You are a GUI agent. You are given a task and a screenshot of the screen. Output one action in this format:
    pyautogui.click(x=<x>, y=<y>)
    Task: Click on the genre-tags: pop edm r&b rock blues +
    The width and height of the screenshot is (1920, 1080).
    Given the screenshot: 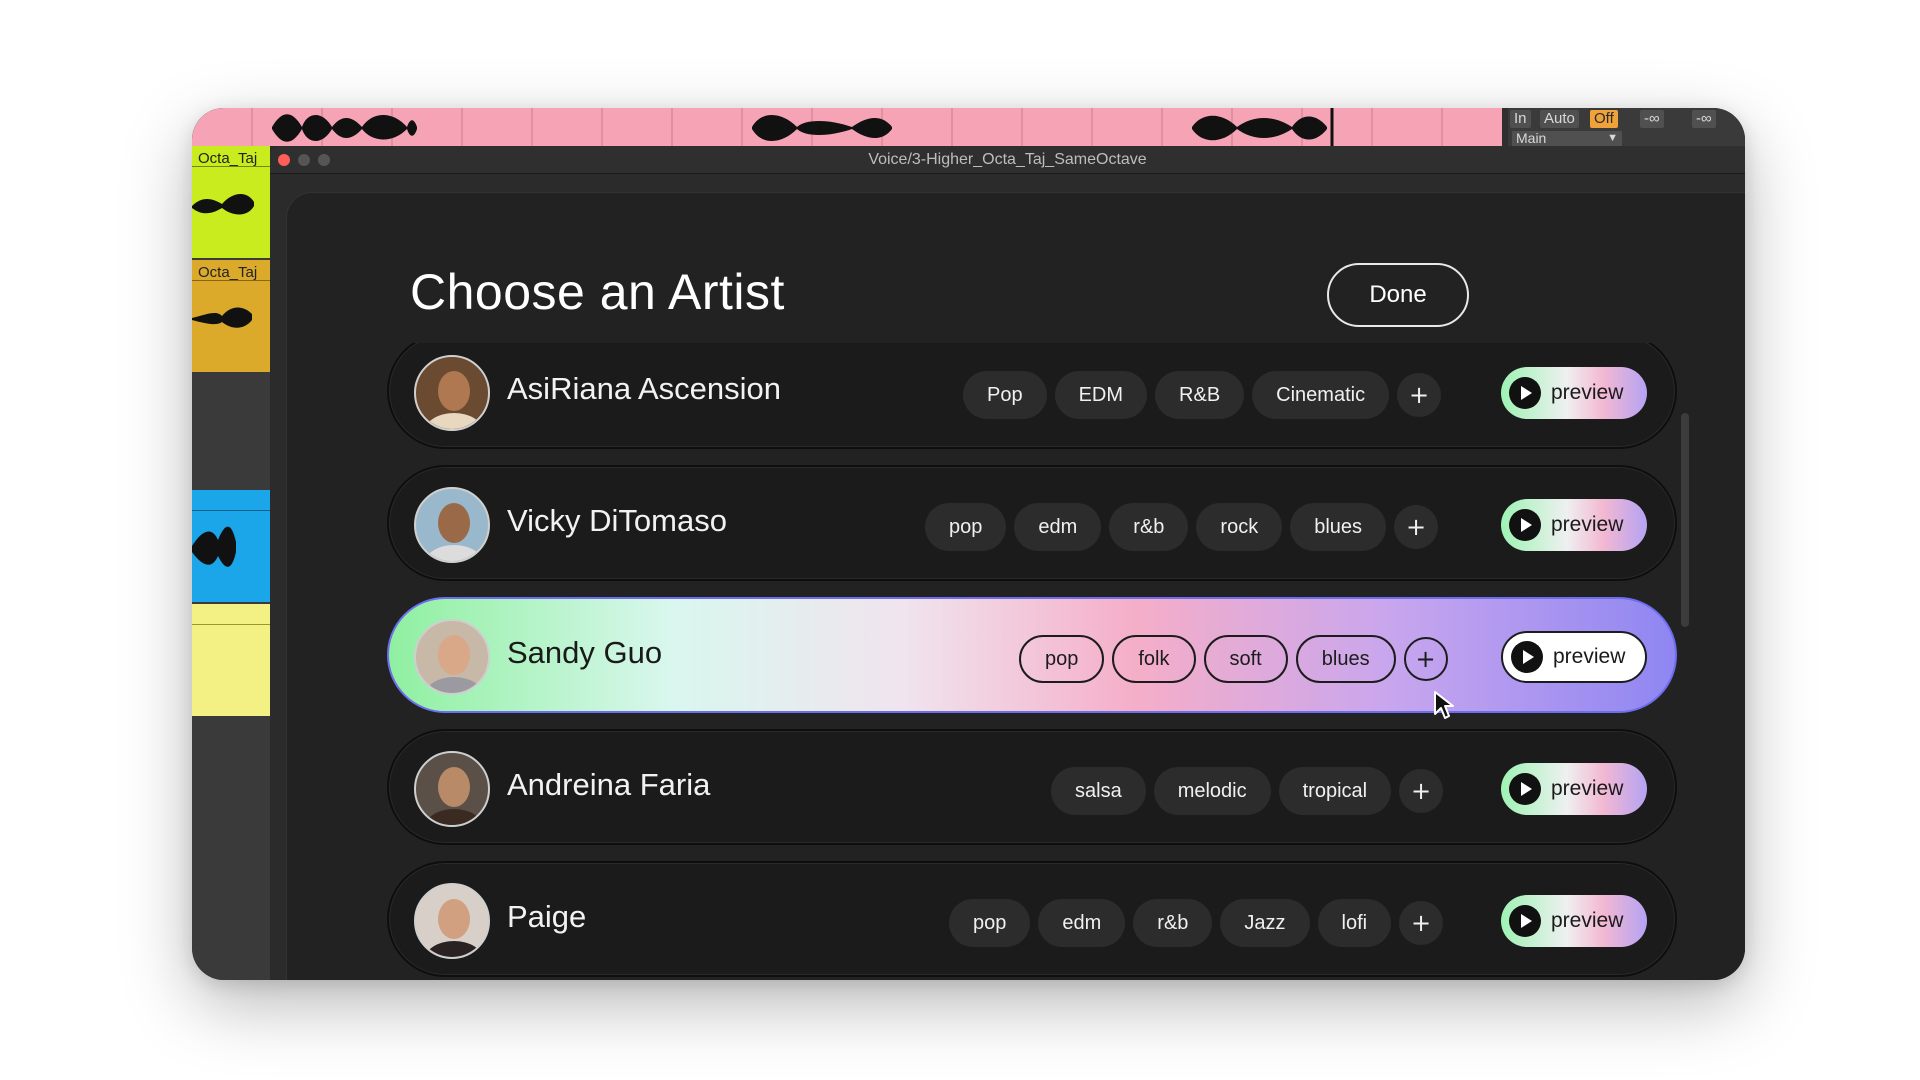 What is the action you would take?
    pyautogui.click(x=1182, y=527)
    